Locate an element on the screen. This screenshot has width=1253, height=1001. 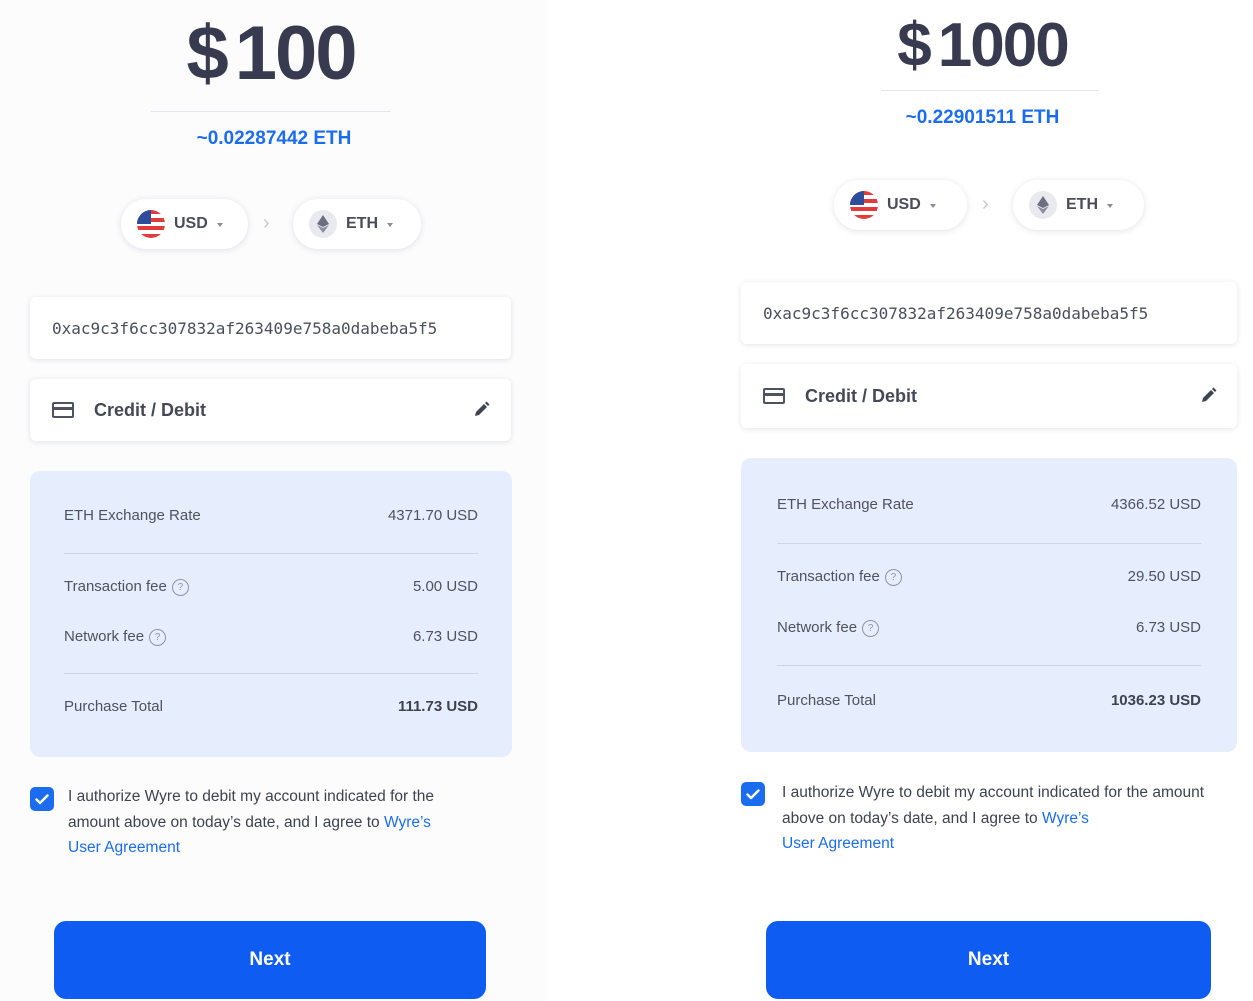
amount-display: $1000 is located at coordinates (982, 45).